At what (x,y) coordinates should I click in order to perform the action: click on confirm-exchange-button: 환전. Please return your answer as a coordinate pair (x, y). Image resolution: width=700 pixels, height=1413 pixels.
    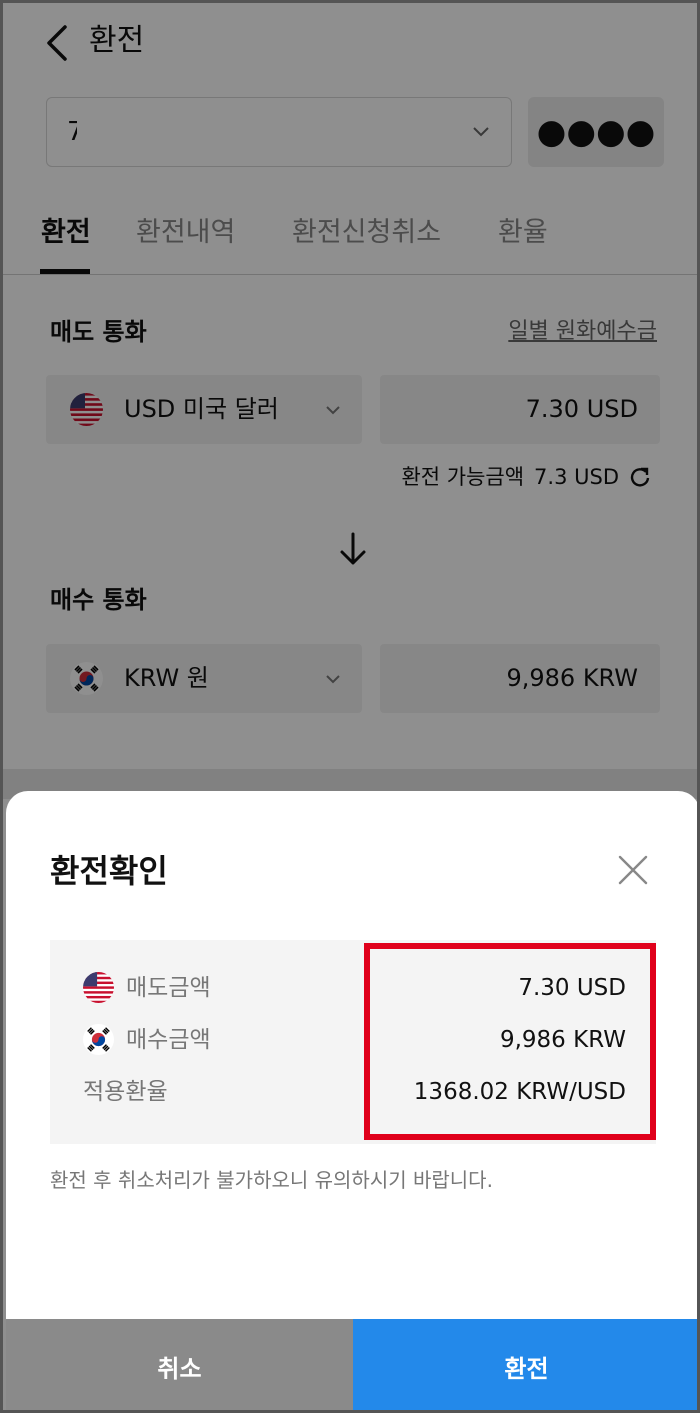
    Looking at the image, I should click on (525, 1364).